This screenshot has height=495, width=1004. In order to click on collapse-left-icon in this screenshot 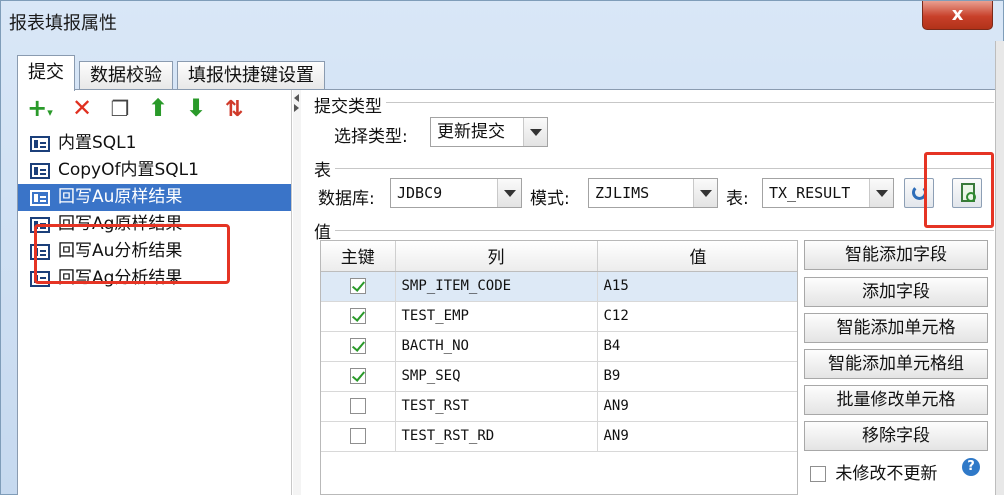, I will do `click(296, 98)`.